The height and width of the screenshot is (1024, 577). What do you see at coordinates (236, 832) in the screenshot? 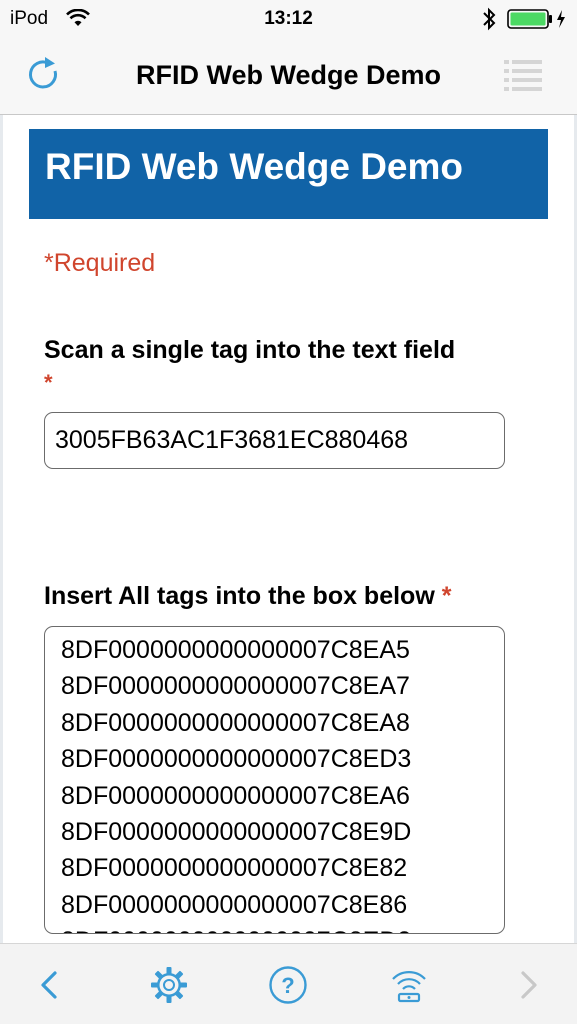
I see `tag-line: 8DF0000000000000007C8E9D` at bounding box center [236, 832].